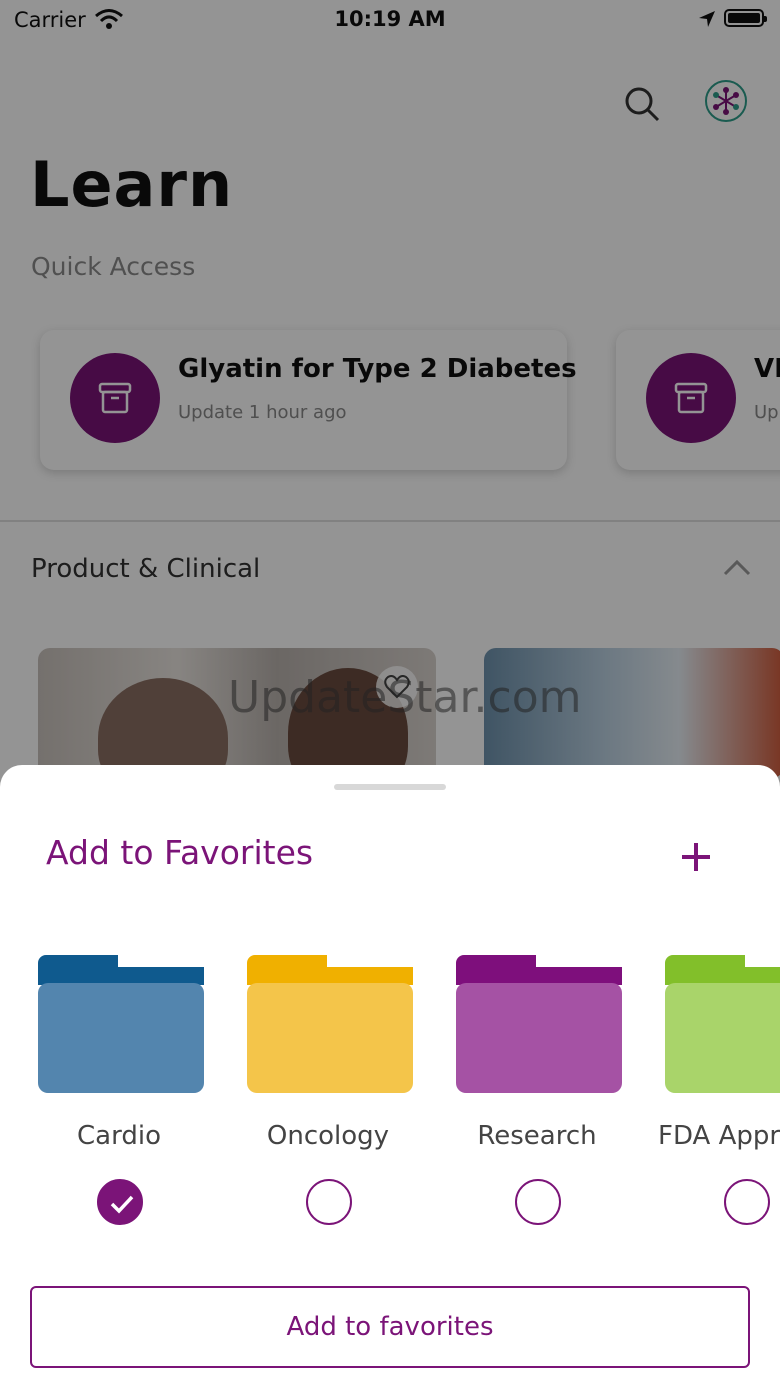 The height and width of the screenshot is (1387, 780). What do you see at coordinates (328, 1136) in the screenshot?
I see `folder-label: Oncology` at bounding box center [328, 1136].